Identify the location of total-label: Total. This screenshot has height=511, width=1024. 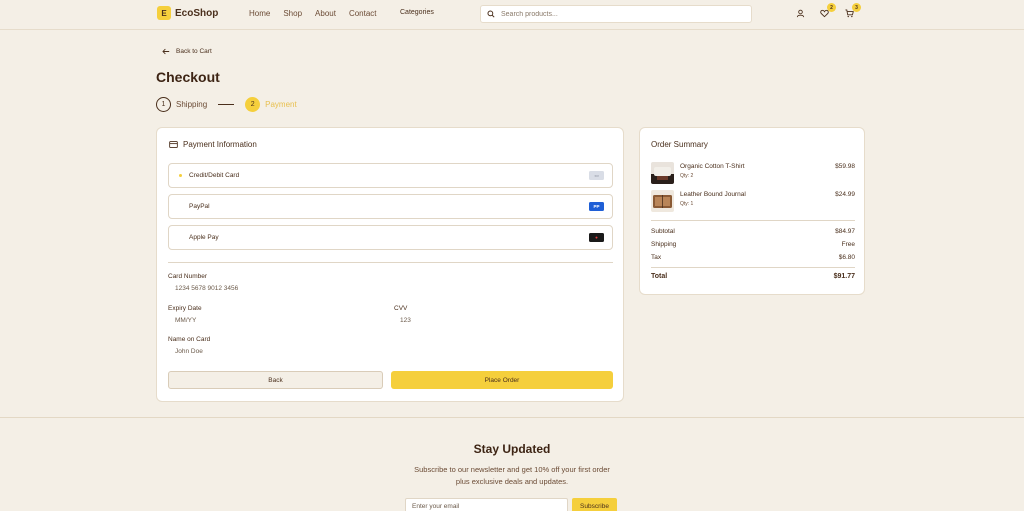
(659, 276).